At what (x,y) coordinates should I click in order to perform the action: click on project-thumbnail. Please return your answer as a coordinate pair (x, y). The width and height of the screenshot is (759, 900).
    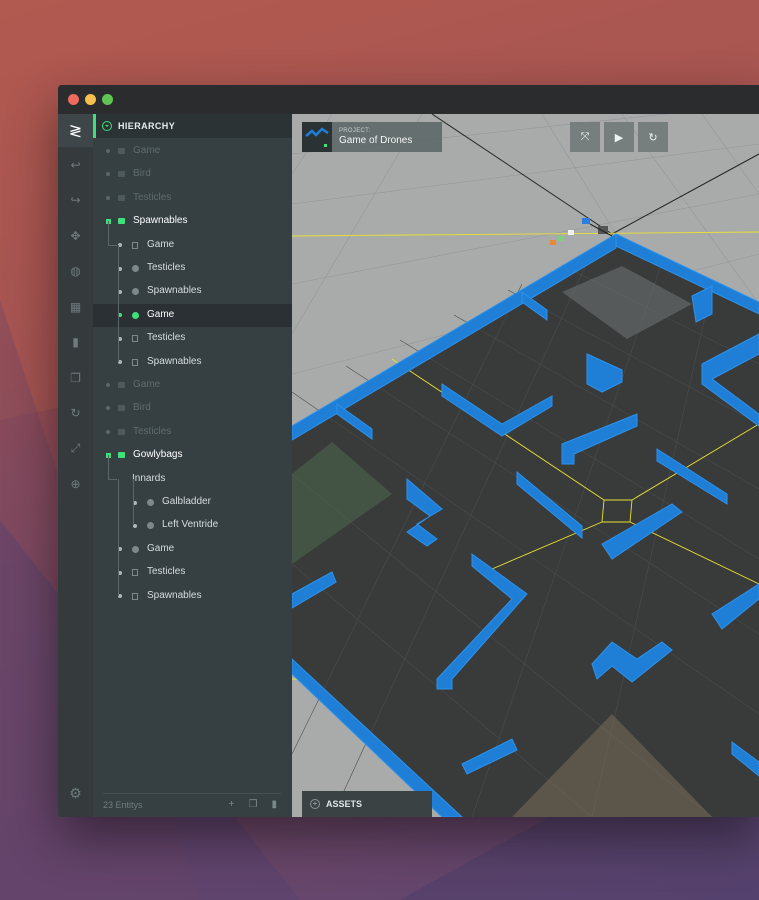
    Looking at the image, I should click on (317, 137).